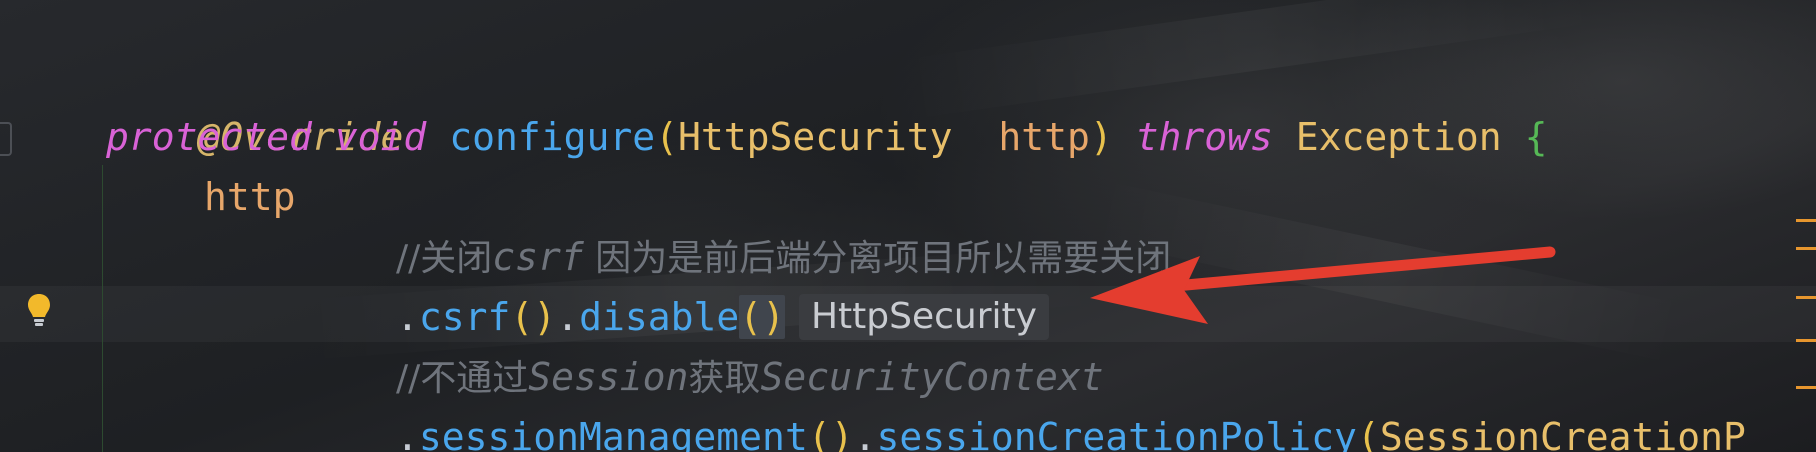  I want to click on method-name: configure, so click(552, 137).